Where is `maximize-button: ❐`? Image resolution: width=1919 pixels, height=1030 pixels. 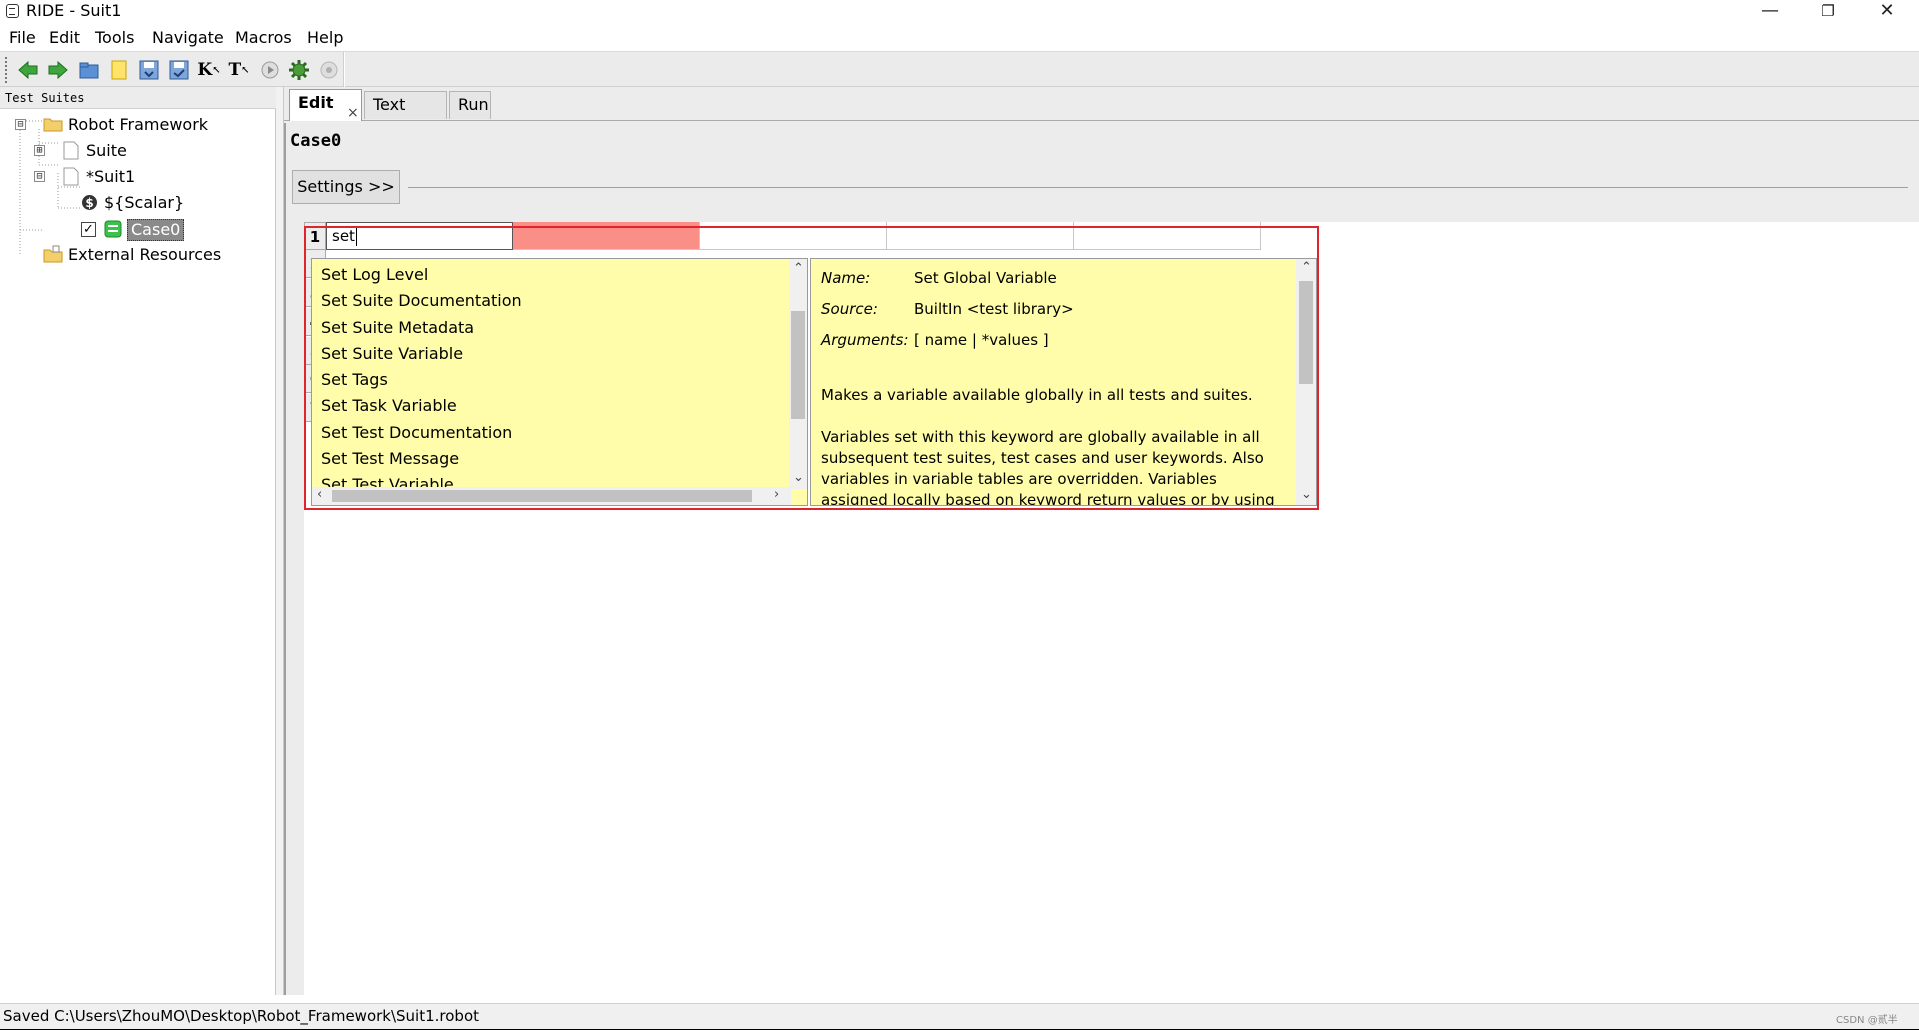 maximize-button: ❐ is located at coordinates (1828, 12).